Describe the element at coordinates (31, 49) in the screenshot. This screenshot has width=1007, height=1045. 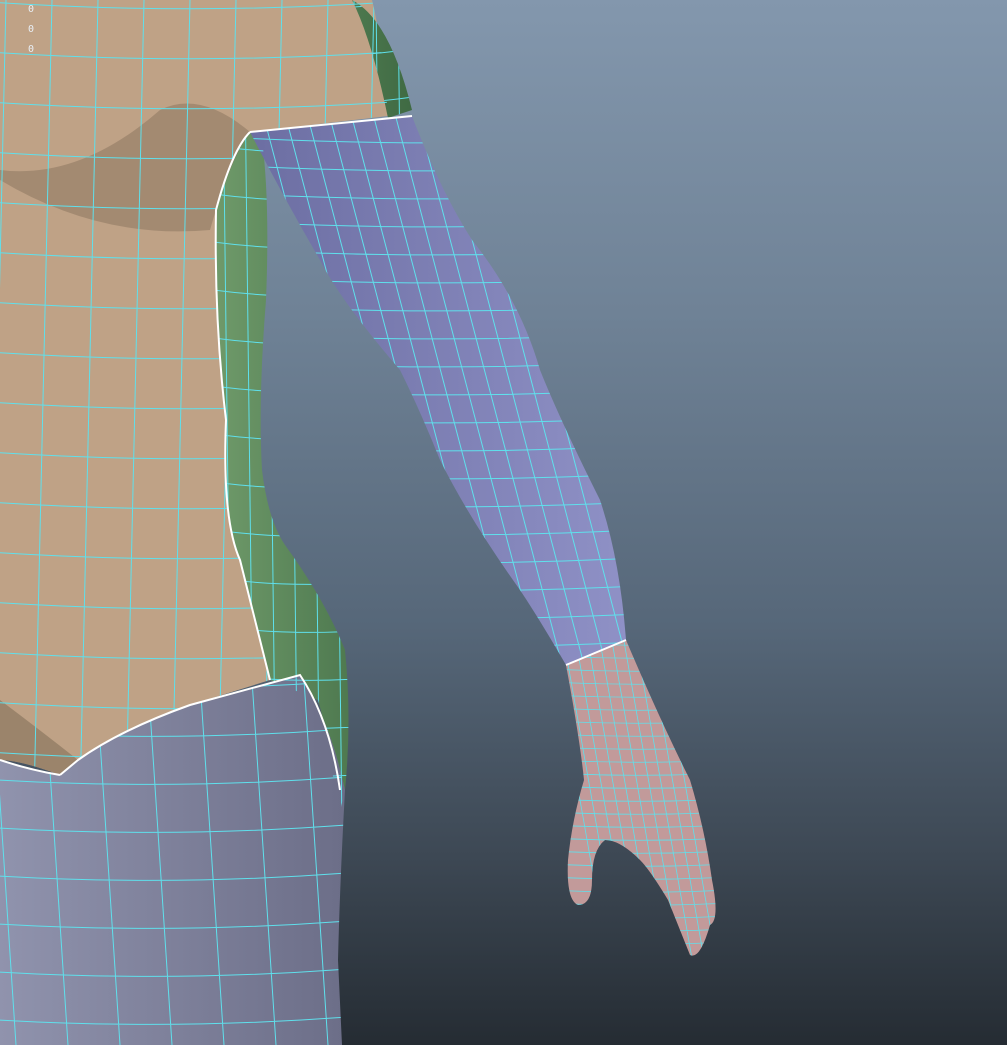
I see `hud-value-3: 0` at that location.